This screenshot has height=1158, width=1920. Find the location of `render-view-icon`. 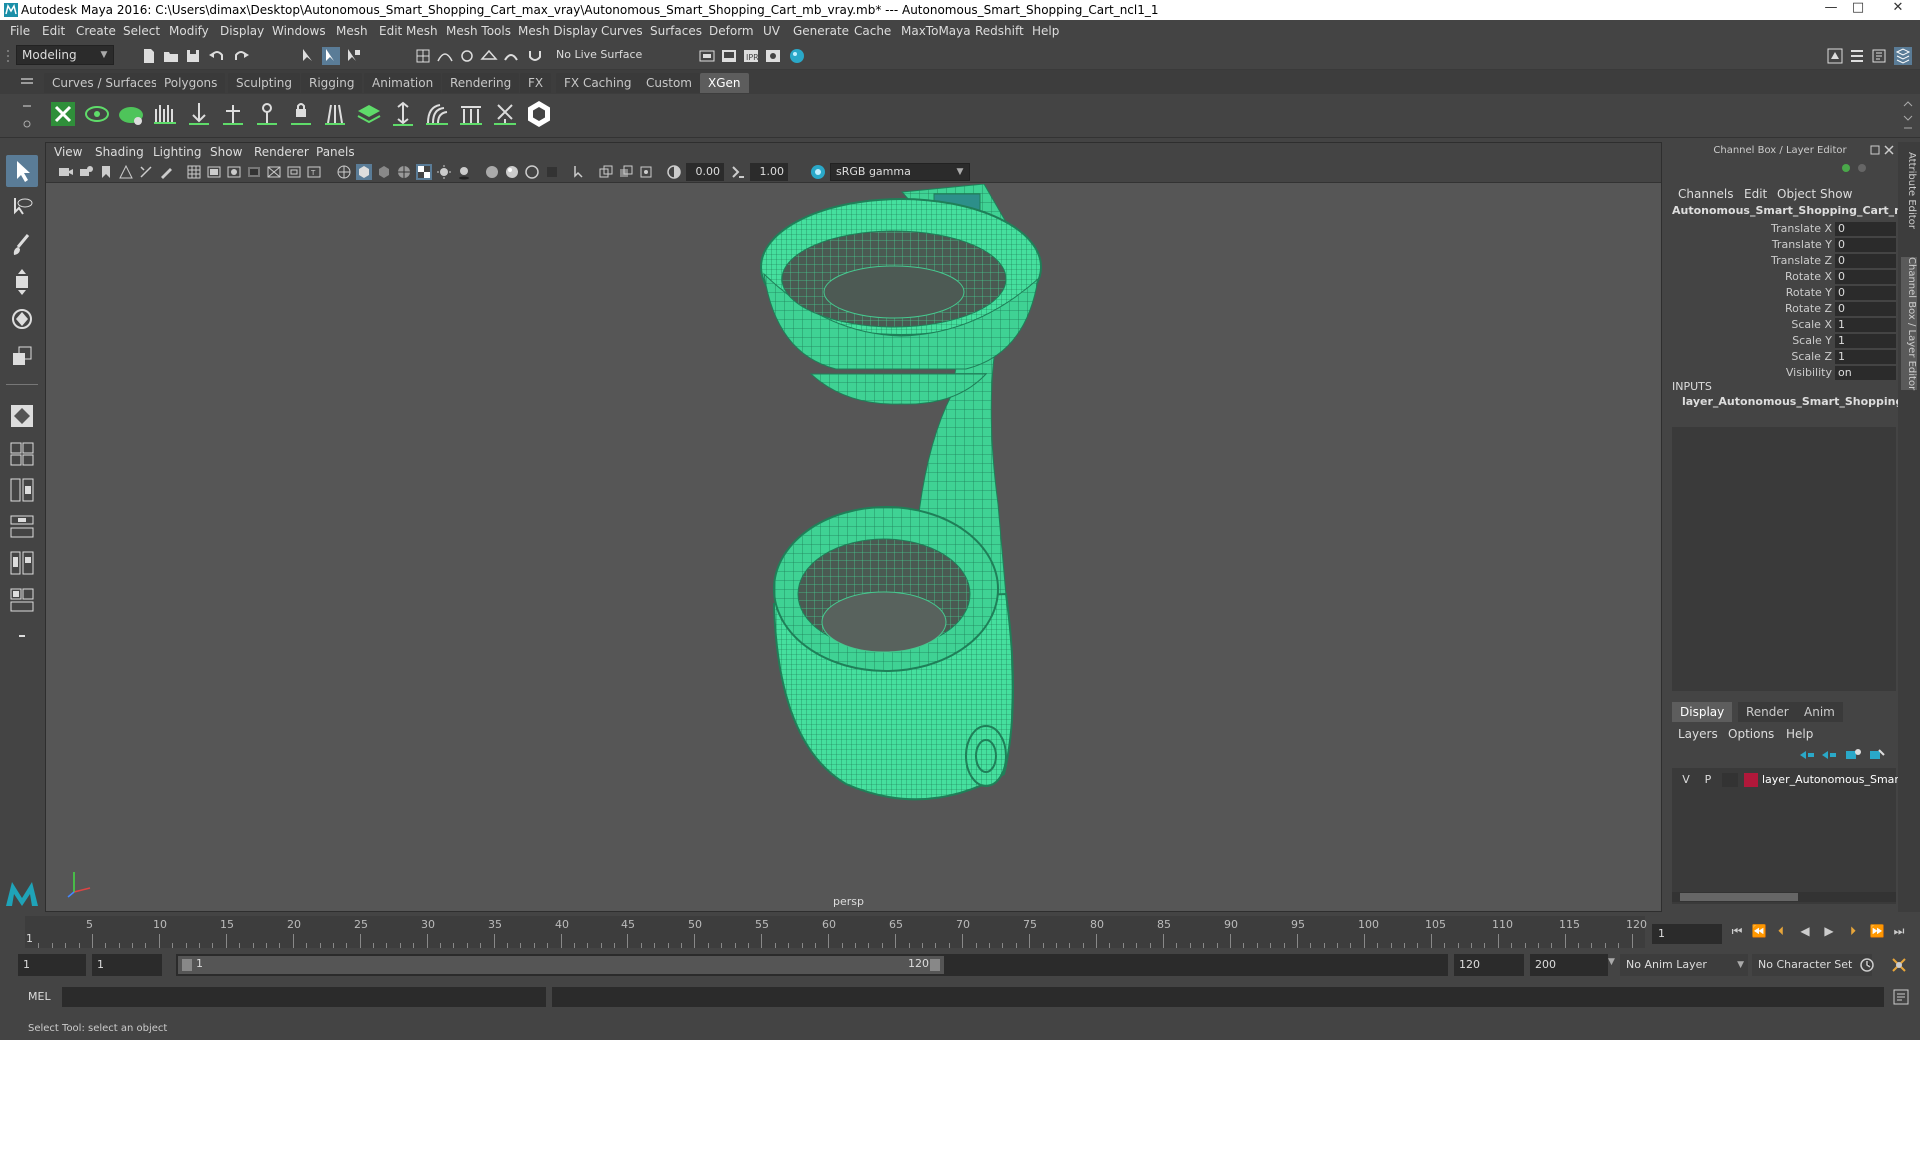

render-view-icon is located at coordinates (707, 56).